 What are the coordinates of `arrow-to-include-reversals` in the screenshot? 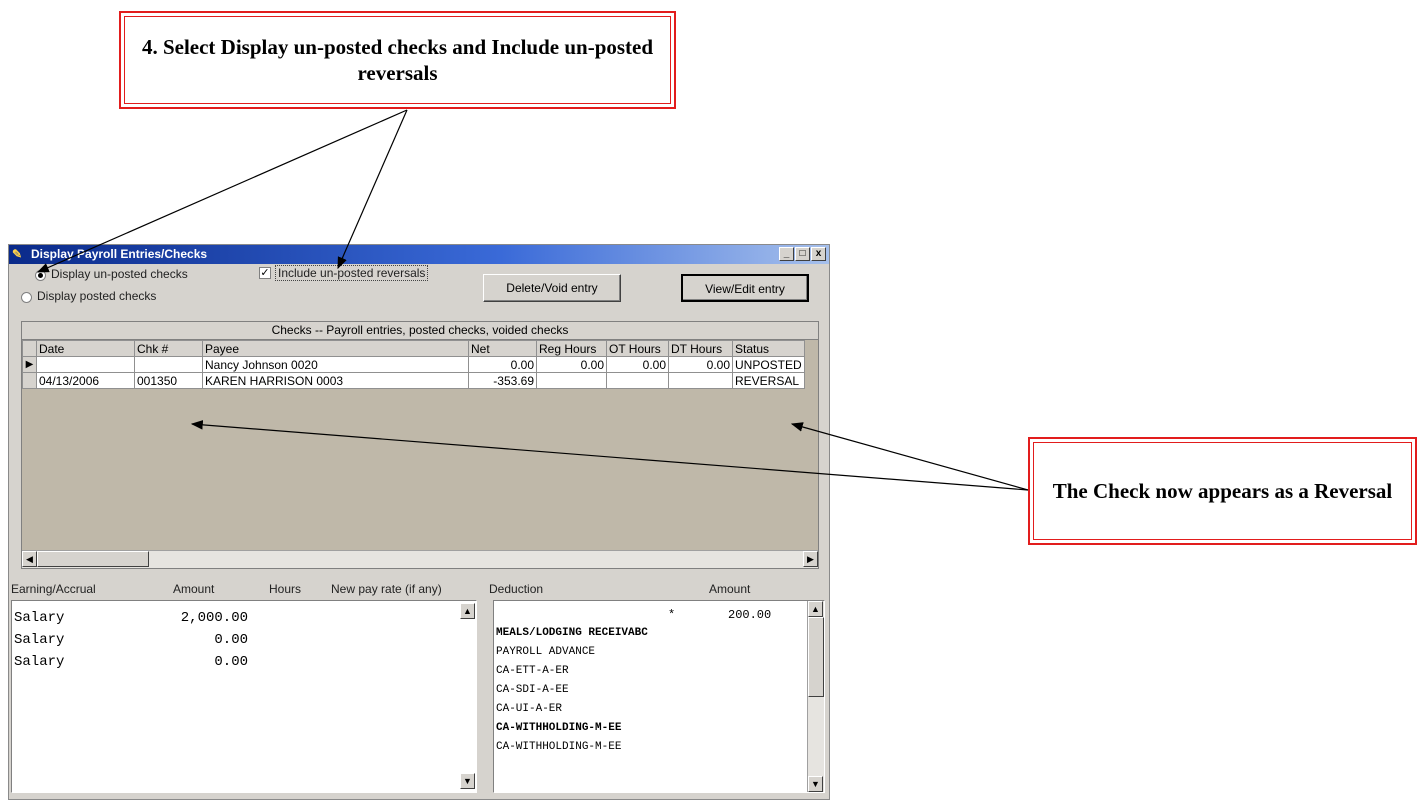 It's located at (372, 189).